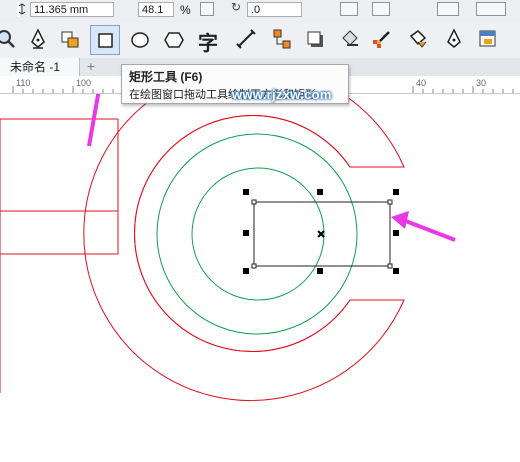 The height and width of the screenshot is (462, 520). I want to click on property-bar: 11.365 mm 48.1 % ↻ .0, so click(260, 11).